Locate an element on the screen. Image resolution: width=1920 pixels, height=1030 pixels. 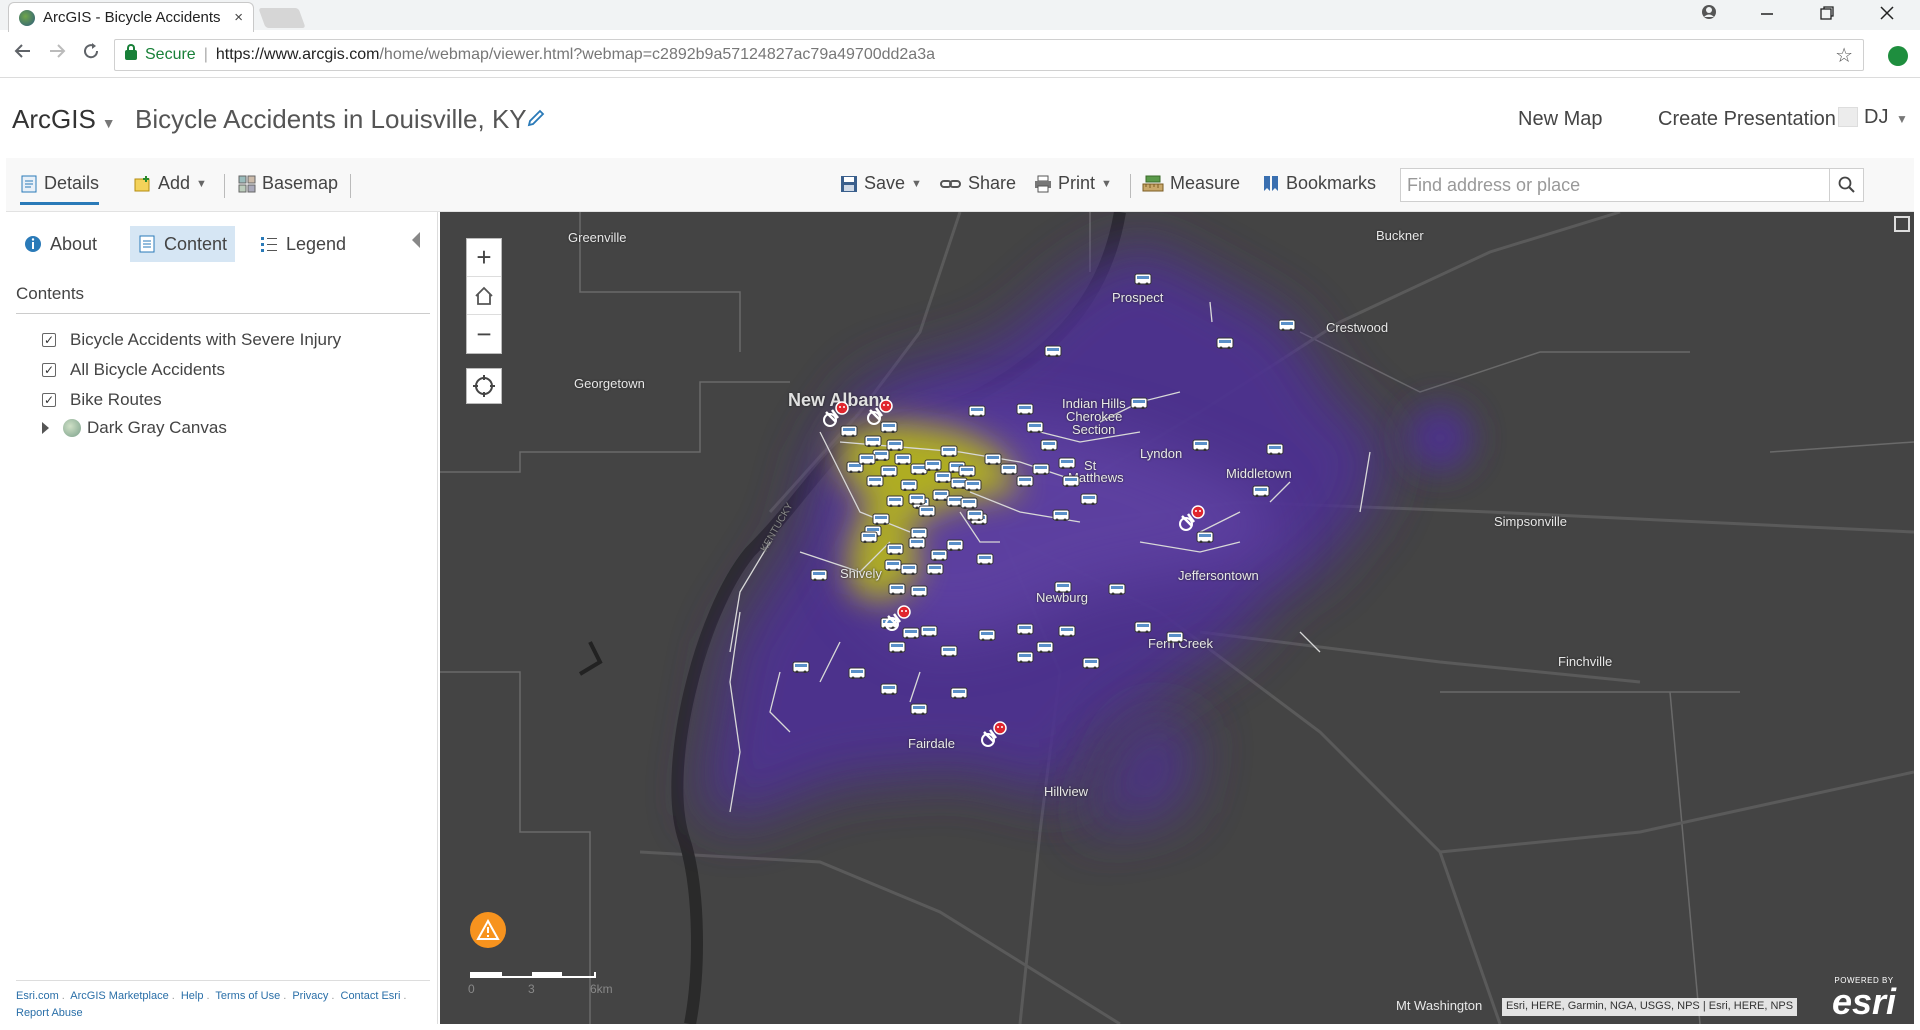
footer-link: Privacy is located at coordinates (310, 996).